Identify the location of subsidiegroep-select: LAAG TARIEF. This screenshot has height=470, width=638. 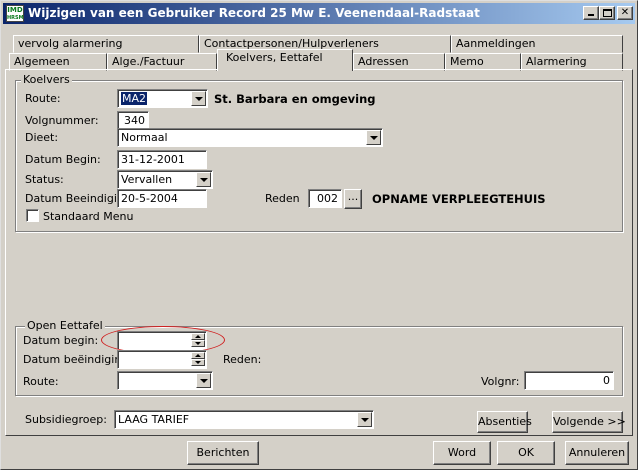
(244, 419).